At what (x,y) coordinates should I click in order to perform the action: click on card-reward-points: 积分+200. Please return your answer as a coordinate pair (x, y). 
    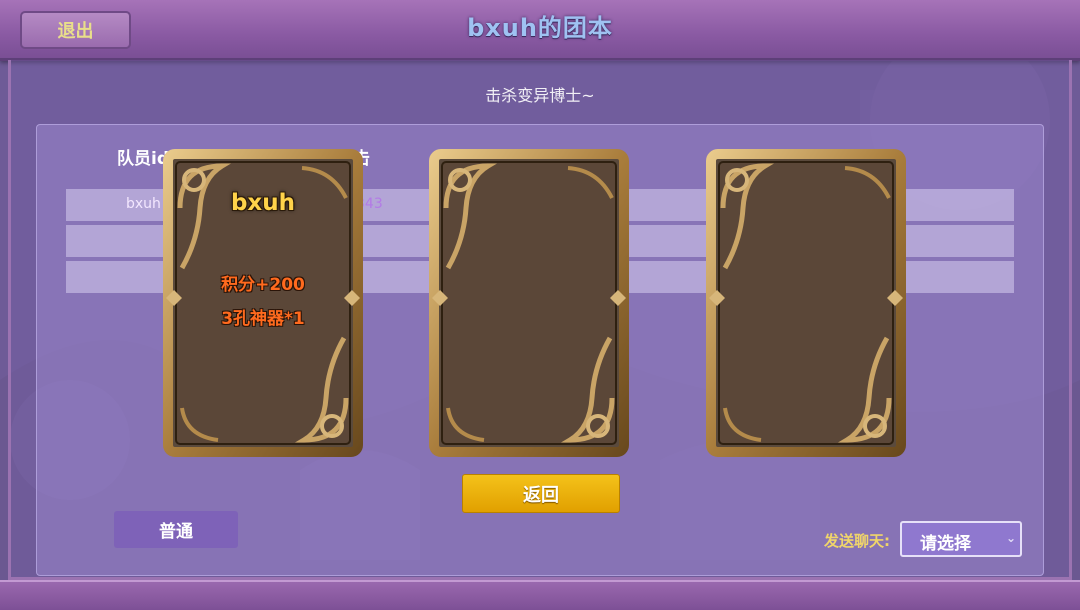
    Looking at the image, I should click on (263, 285).